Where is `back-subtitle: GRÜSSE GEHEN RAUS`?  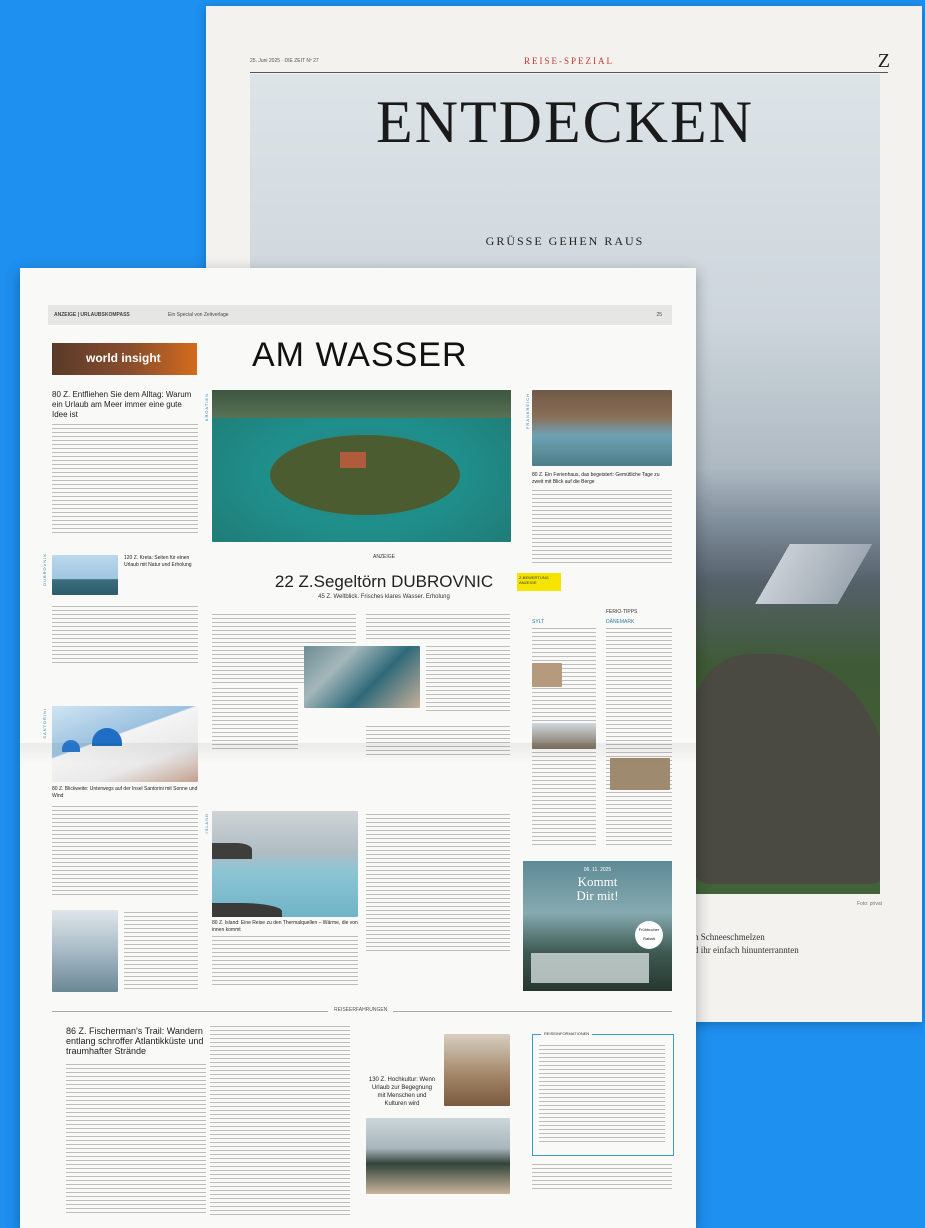 back-subtitle: GRÜSSE GEHEN RAUS is located at coordinates (565, 241).